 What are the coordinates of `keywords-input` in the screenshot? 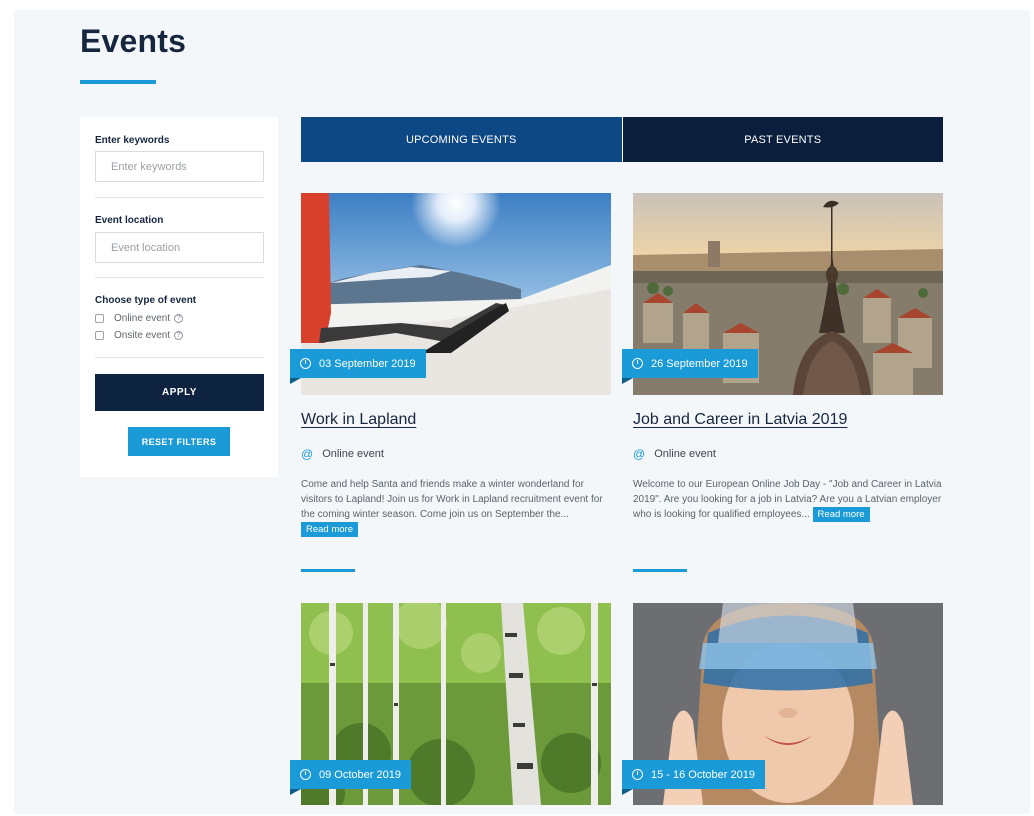 It's located at (179, 166).